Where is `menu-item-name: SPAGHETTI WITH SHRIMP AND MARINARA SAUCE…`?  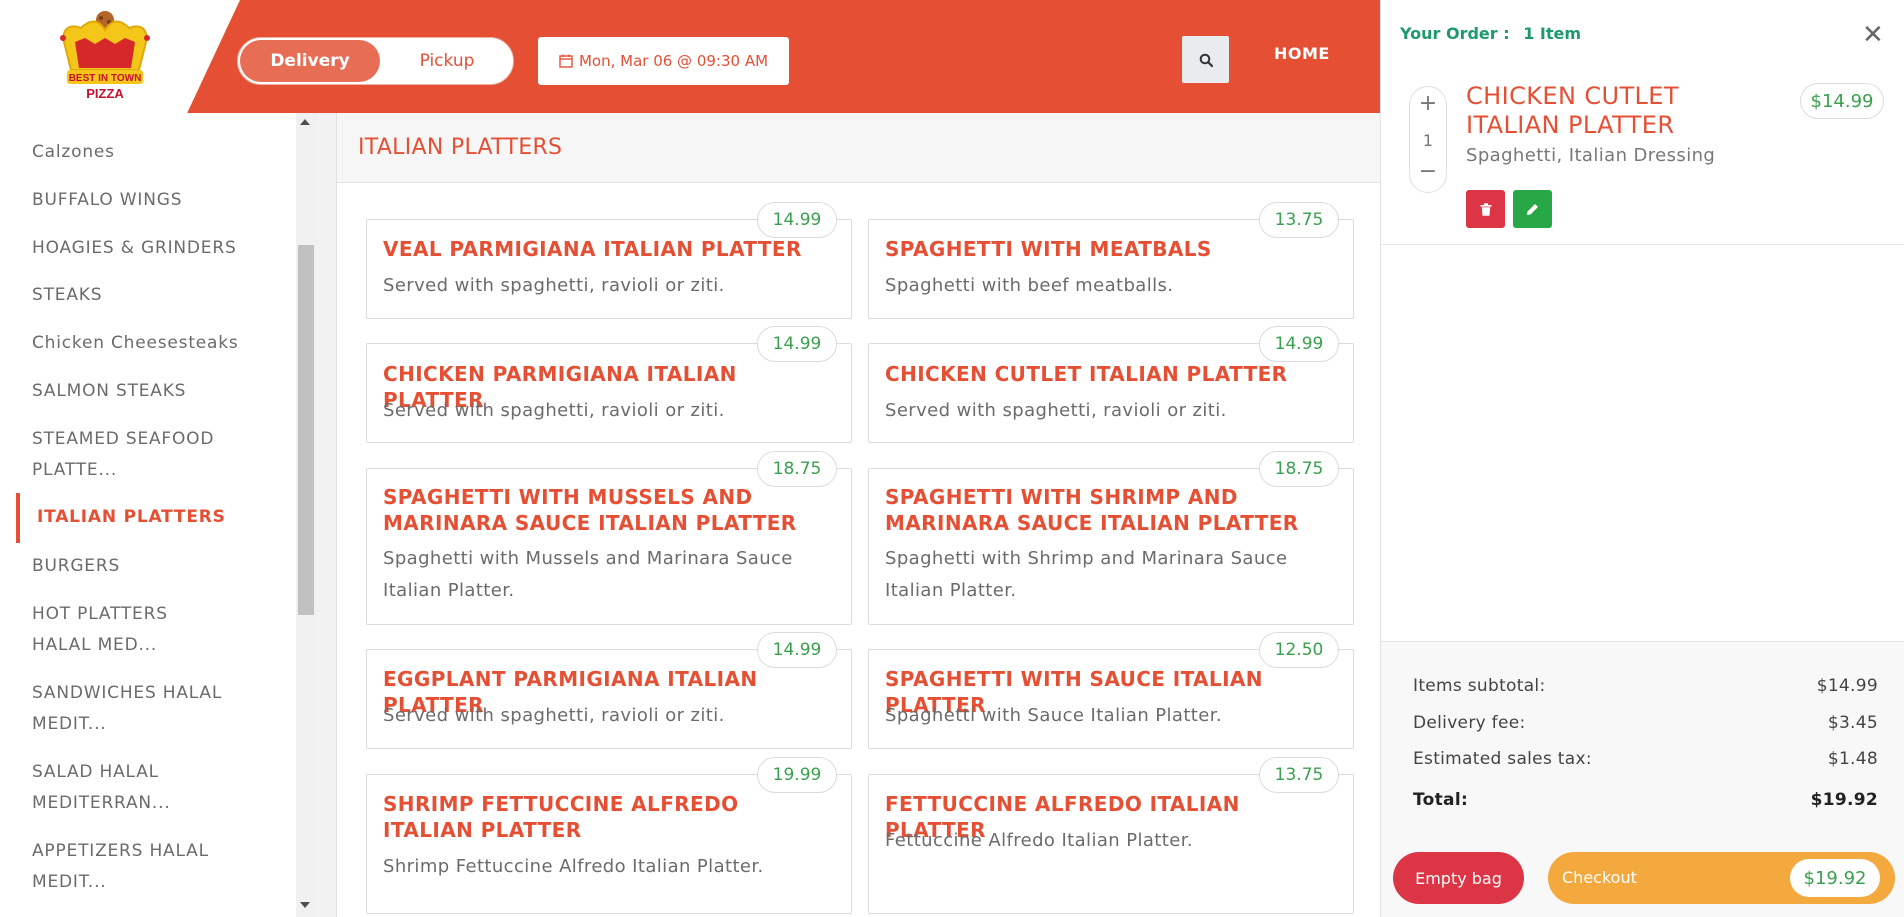 menu-item-name: SPAGHETTI WITH SHRIMP AND MARINARA SAUCE… is located at coordinates (1092, 510).